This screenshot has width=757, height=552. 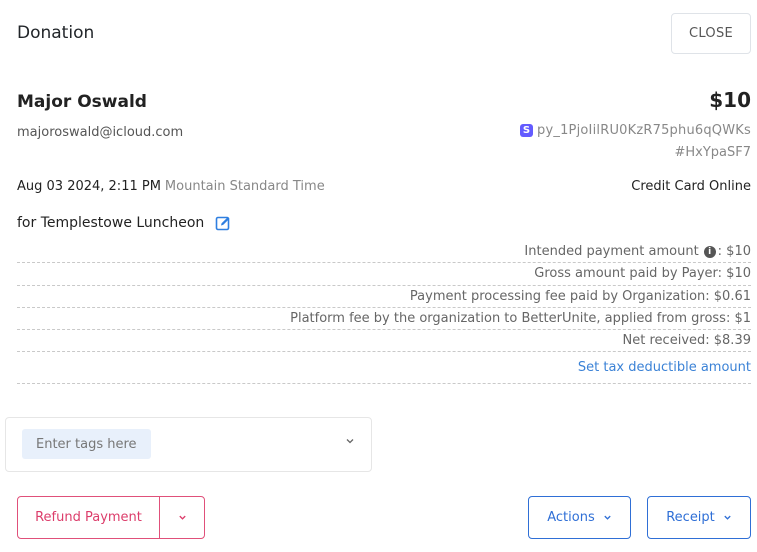 I want to click on set-tax-deductible-link: Set tax deductible amount, so click(x=664, y=367).